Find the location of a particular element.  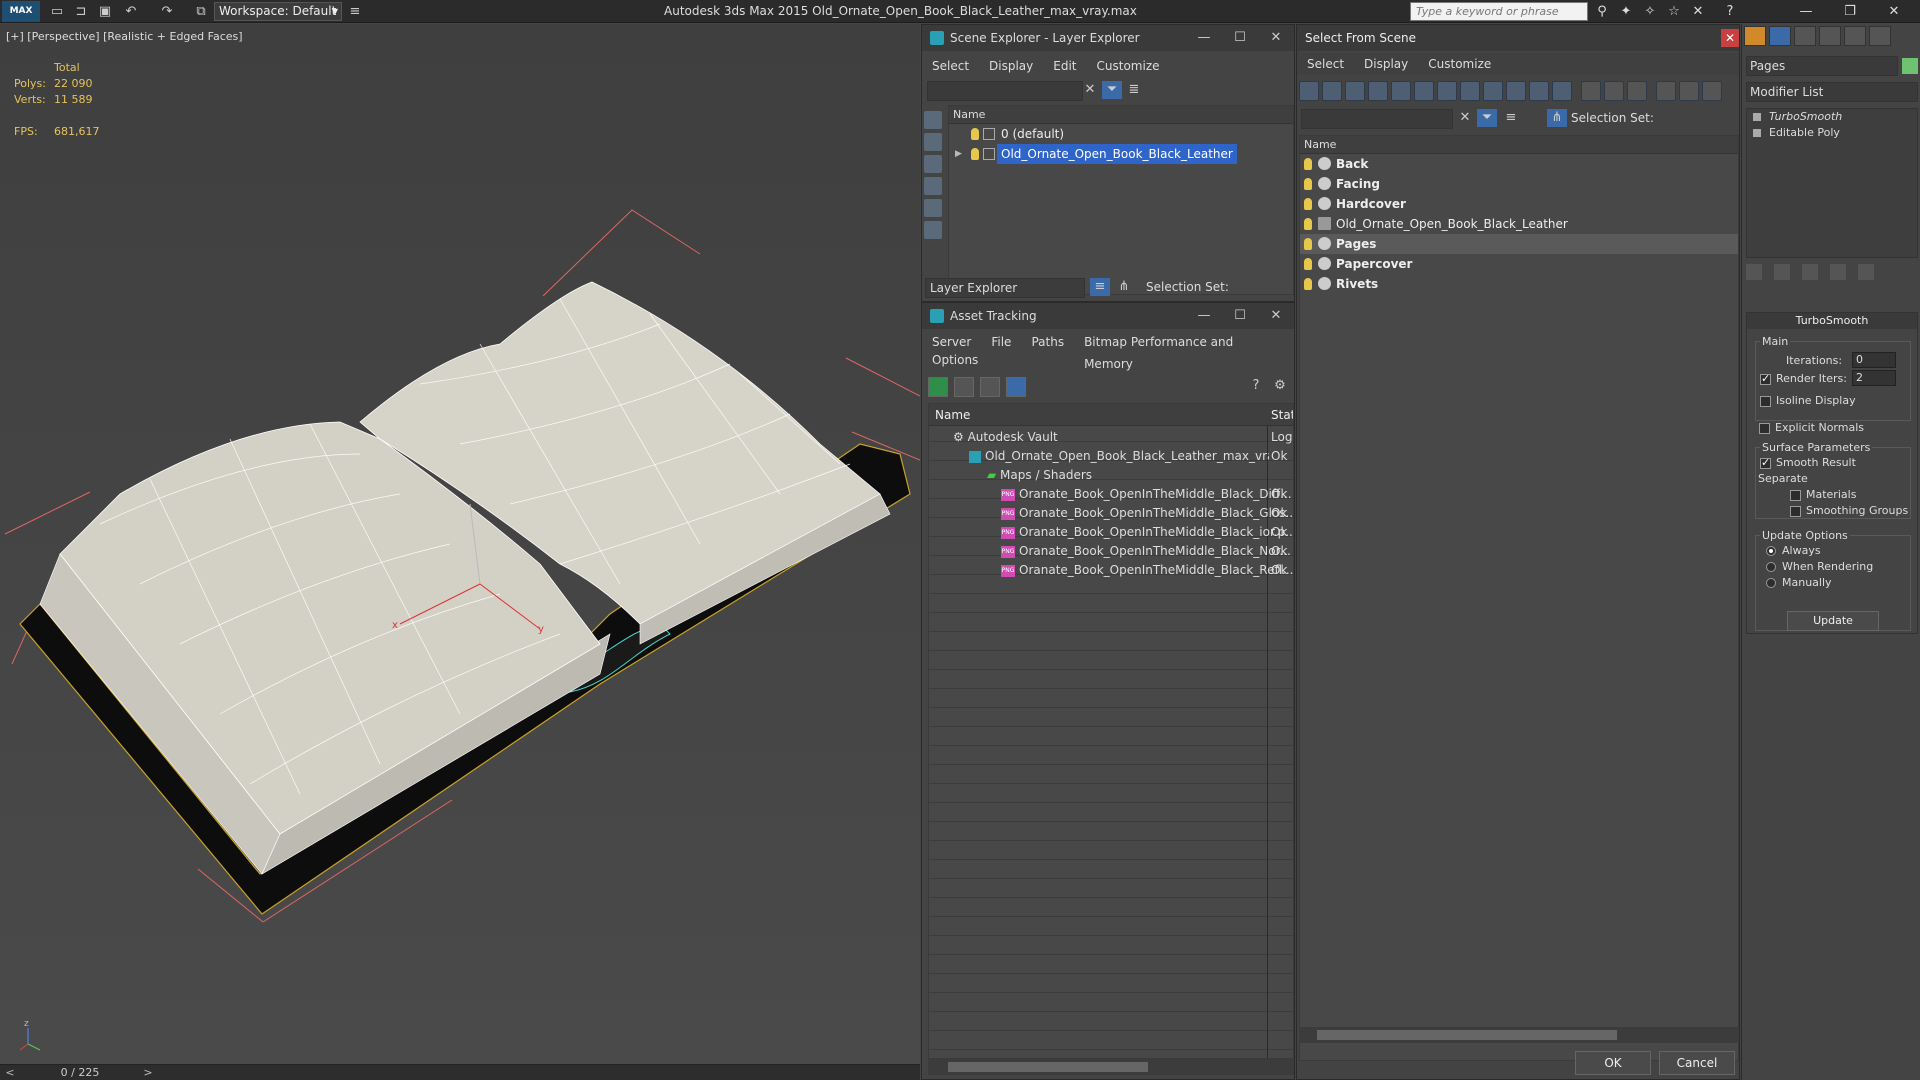

redo-icon: ↷ is located at coordinates (167, 11).